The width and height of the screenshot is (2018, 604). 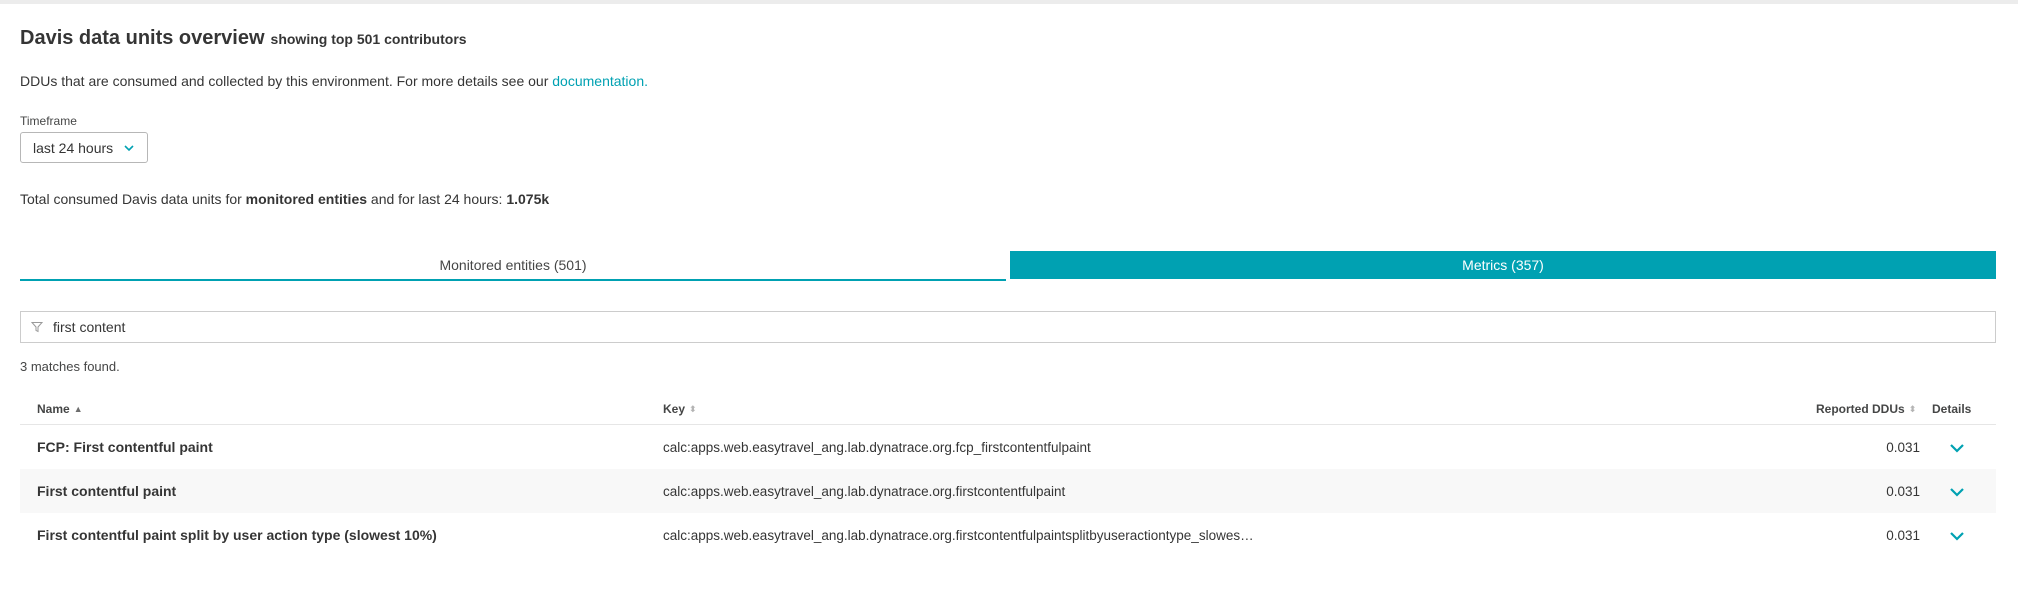 I want to click on column-header-ddus: Reported DDUs ⬍, so click(x=1866, y=409).